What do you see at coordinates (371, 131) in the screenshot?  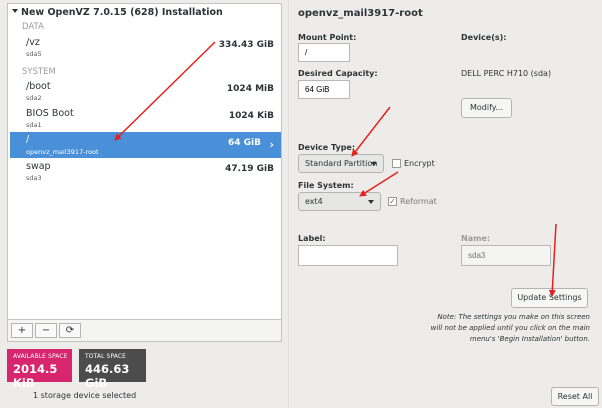 I see `annotation-arrow-device-type` at bounding box center [371, 131].